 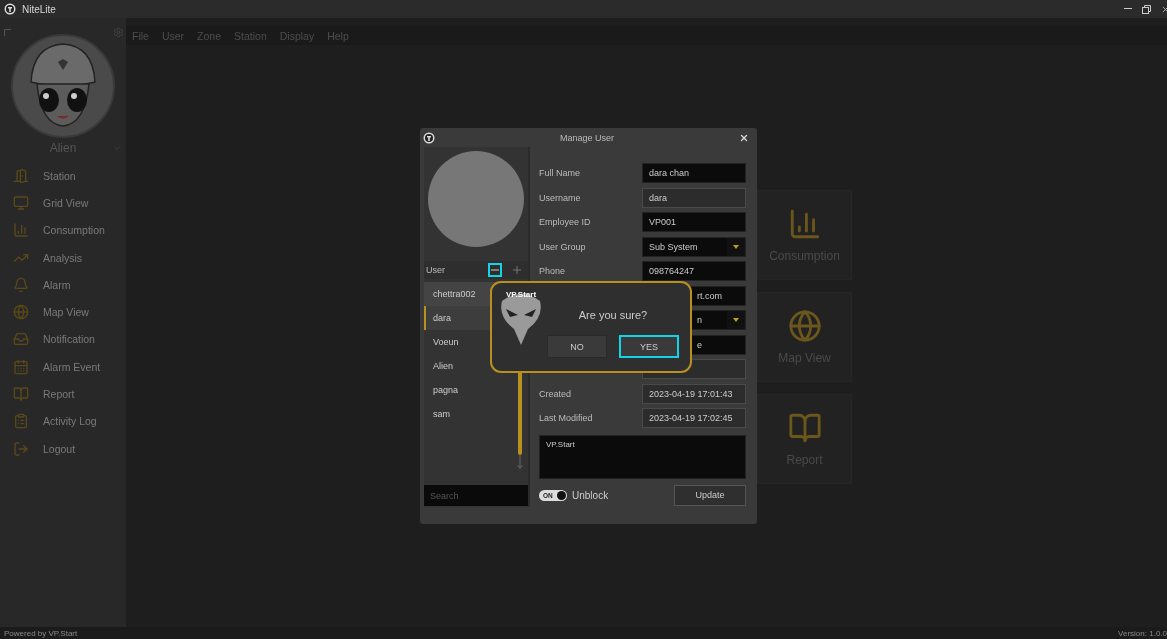 I want to click on note-field: VP.Start, so click(x=642, y=456).